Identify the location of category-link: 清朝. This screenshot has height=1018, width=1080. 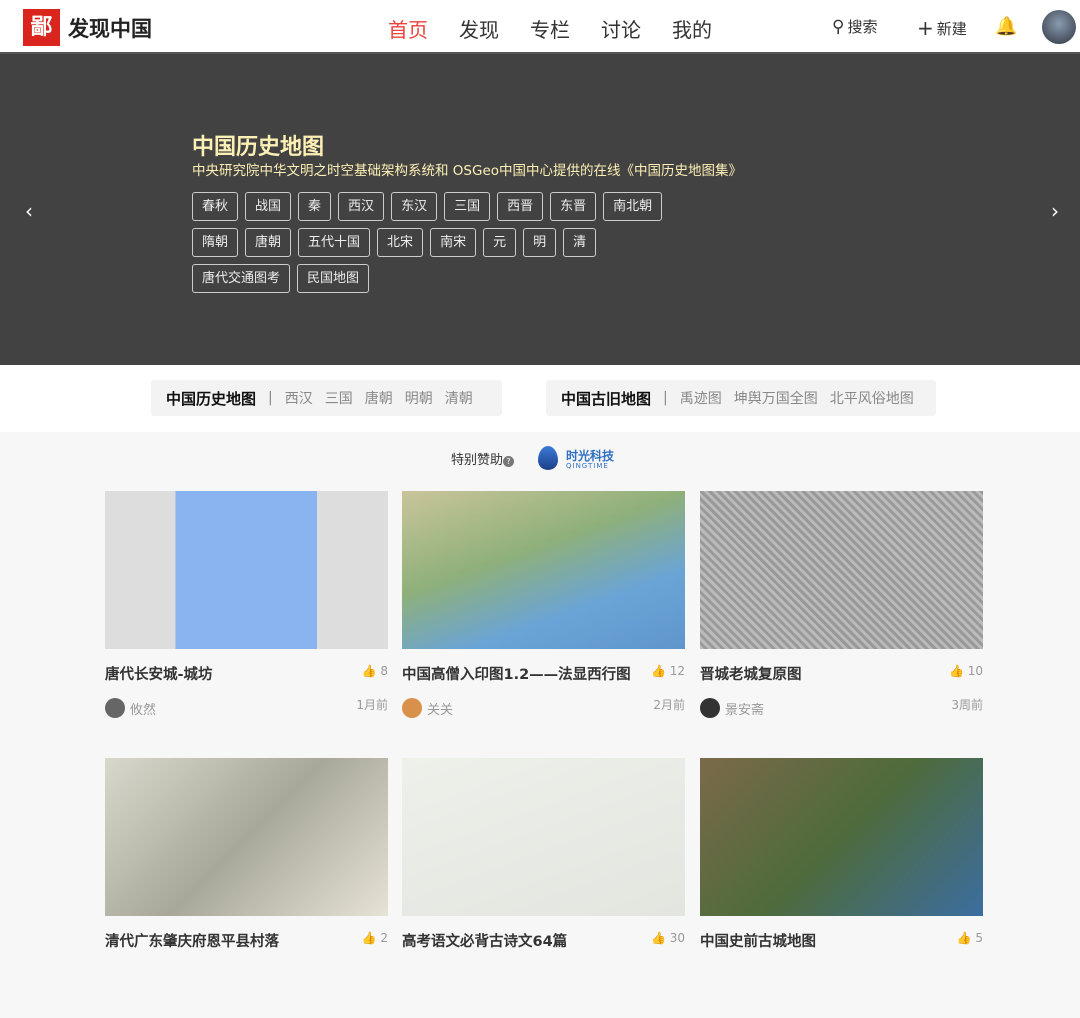
(459, 398).